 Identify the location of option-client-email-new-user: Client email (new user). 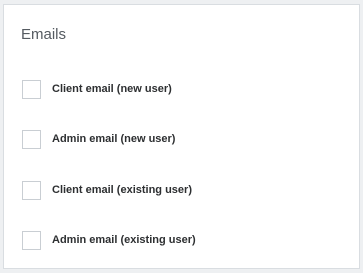
(97, 89).